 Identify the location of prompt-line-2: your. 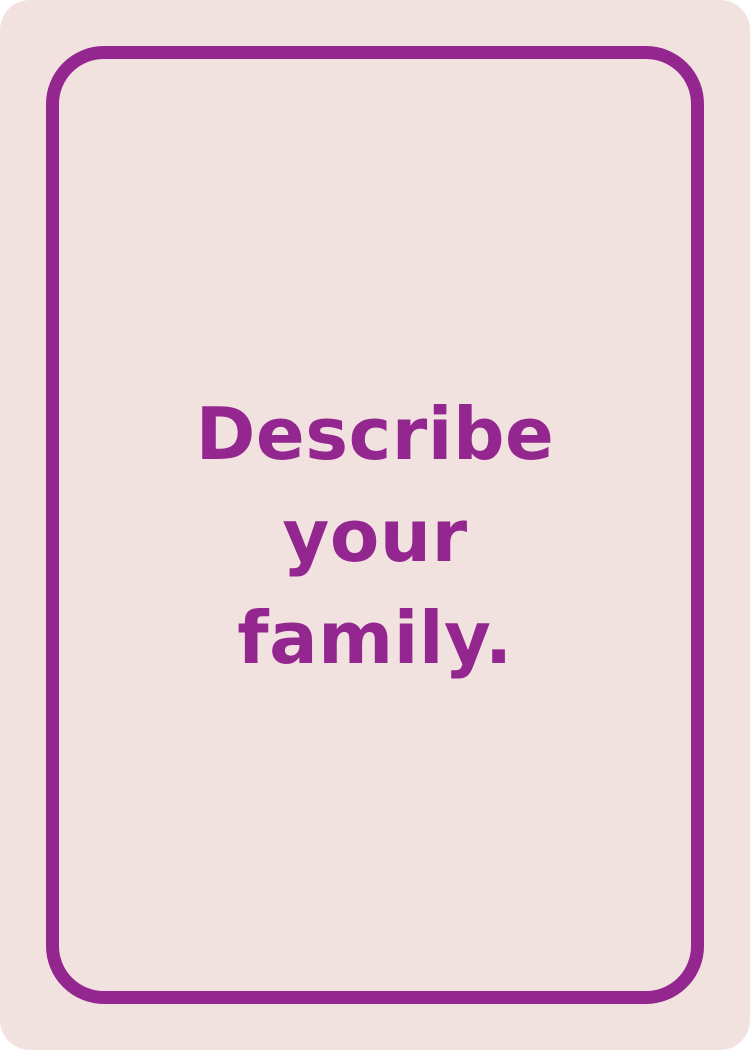
(375, 536).